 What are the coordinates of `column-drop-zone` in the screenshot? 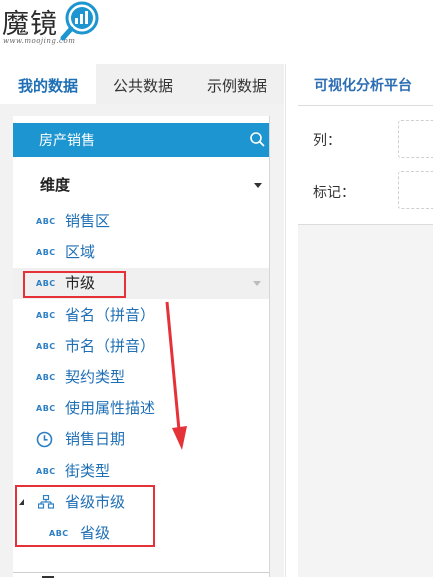 It's located at (415, 139).